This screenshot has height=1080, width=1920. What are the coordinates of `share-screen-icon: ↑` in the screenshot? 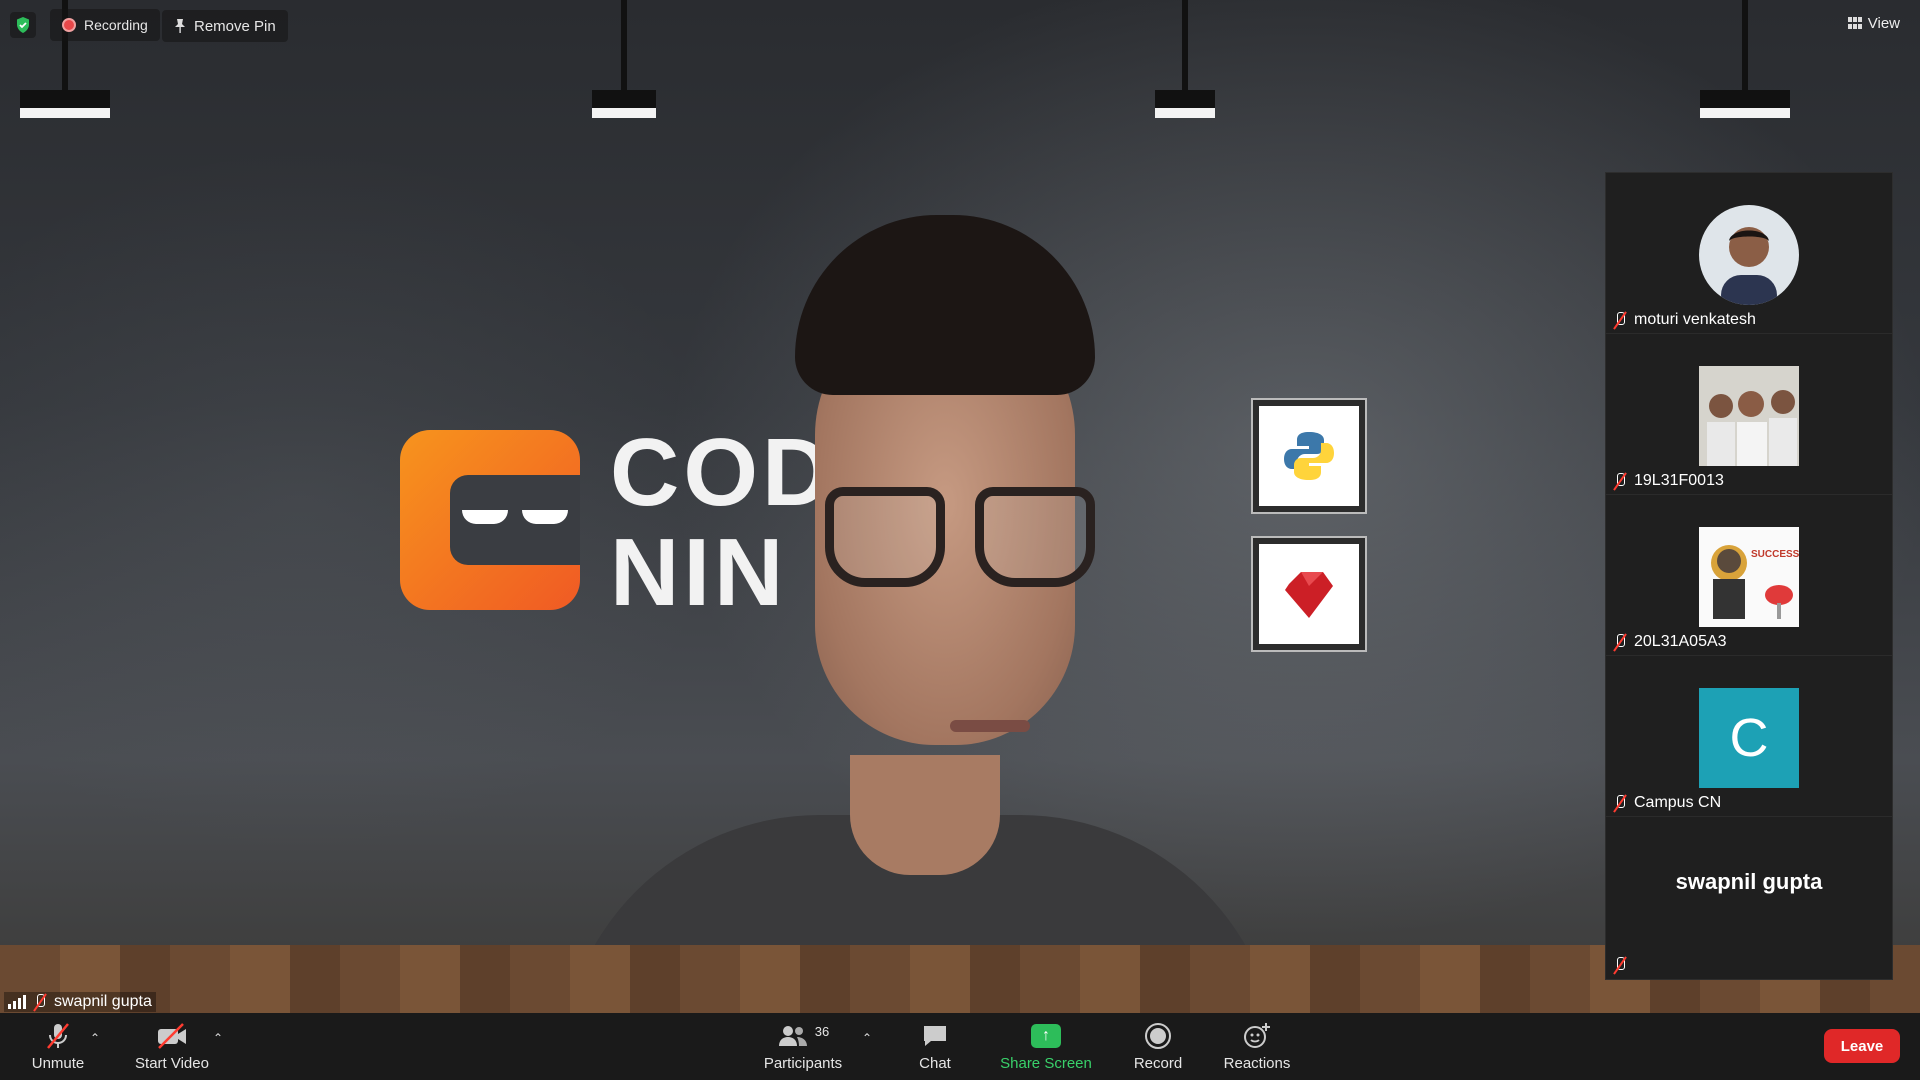 It's located at (1046, 1036).